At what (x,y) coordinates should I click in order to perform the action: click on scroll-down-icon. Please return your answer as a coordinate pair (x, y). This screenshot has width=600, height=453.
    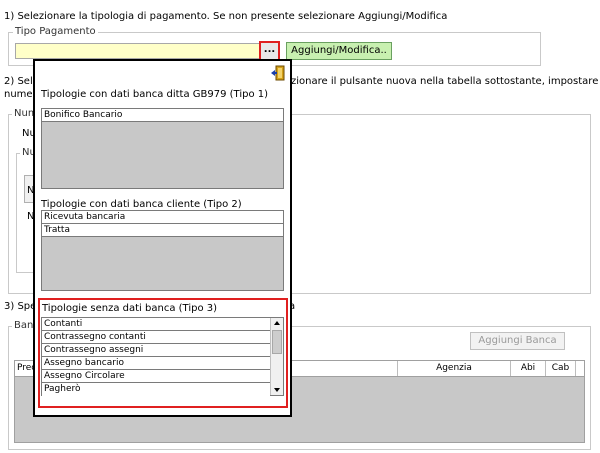
    Looking at the image, I should click on (277, 390).